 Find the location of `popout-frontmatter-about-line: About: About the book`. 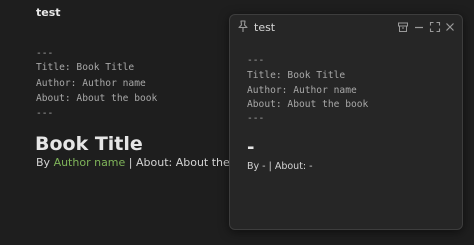

popout-frontmatter-about-line: About: About the book is located at coordinates (308, 104).